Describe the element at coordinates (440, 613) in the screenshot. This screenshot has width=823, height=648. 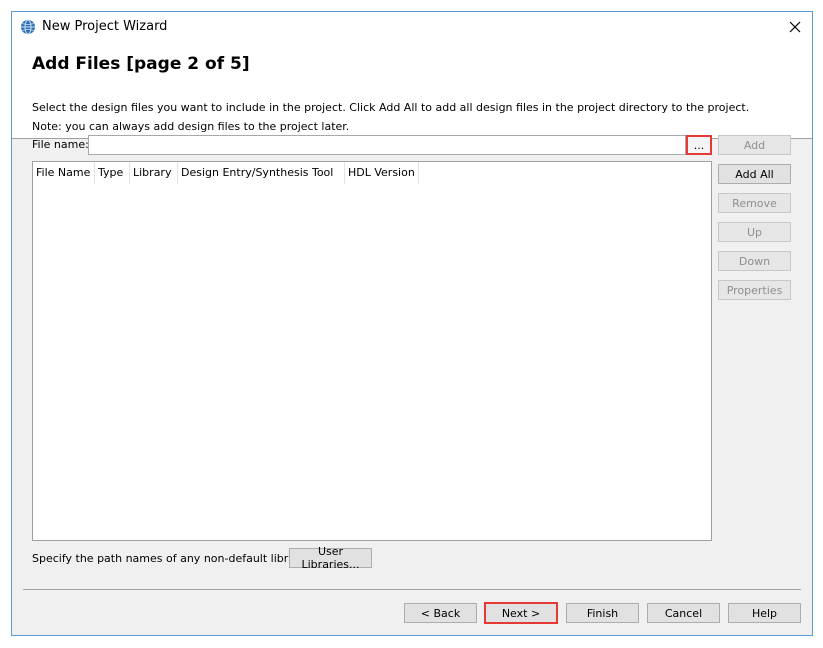
I see `back-button: < Back` at that location.